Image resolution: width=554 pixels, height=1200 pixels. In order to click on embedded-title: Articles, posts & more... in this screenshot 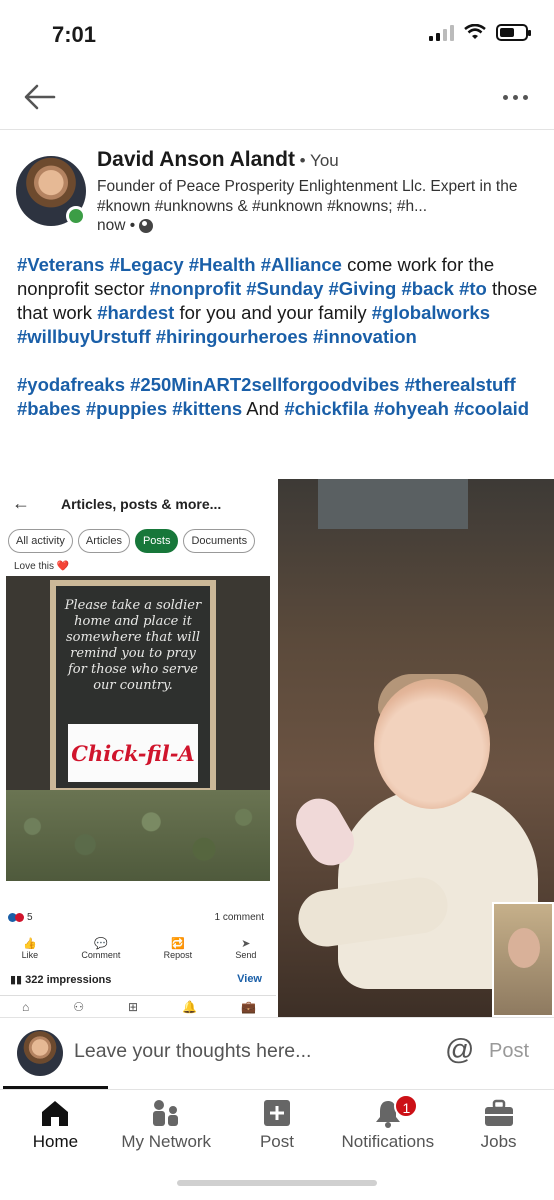, I will do `click(141, 504)`.